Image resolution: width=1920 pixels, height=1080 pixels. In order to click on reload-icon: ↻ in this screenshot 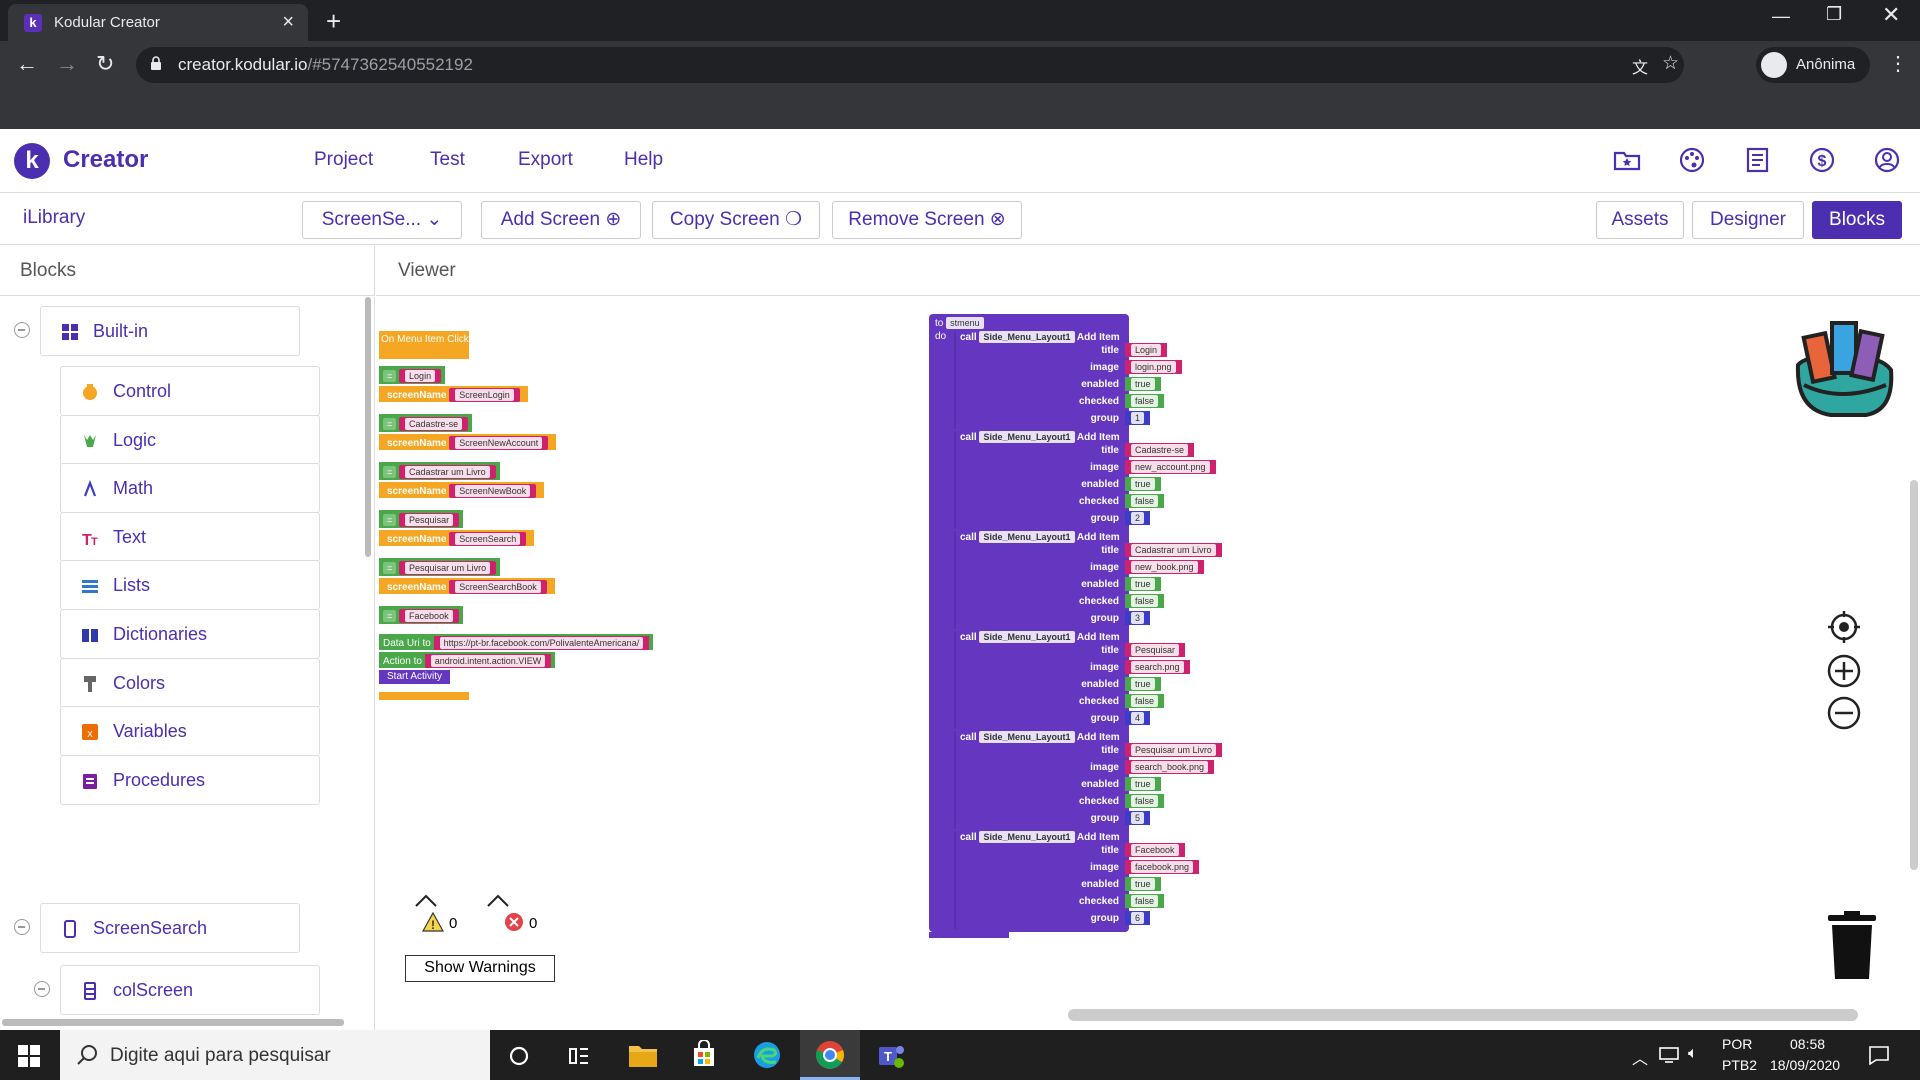, I will do `click(105, 64)`.